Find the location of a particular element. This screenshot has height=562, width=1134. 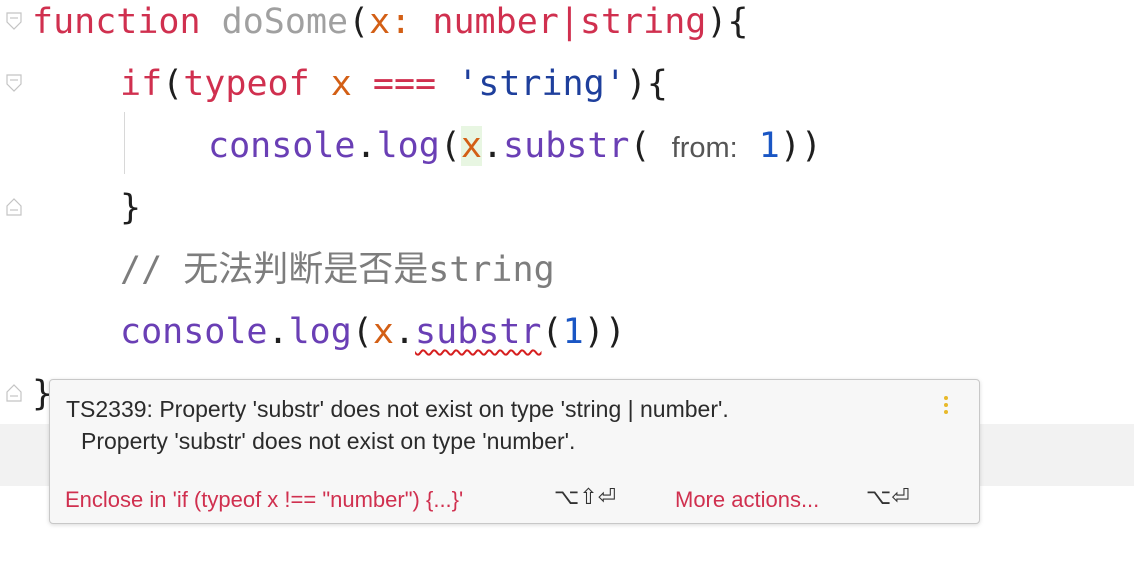

type-annotation: number|string is located at coordinates (569, 22).